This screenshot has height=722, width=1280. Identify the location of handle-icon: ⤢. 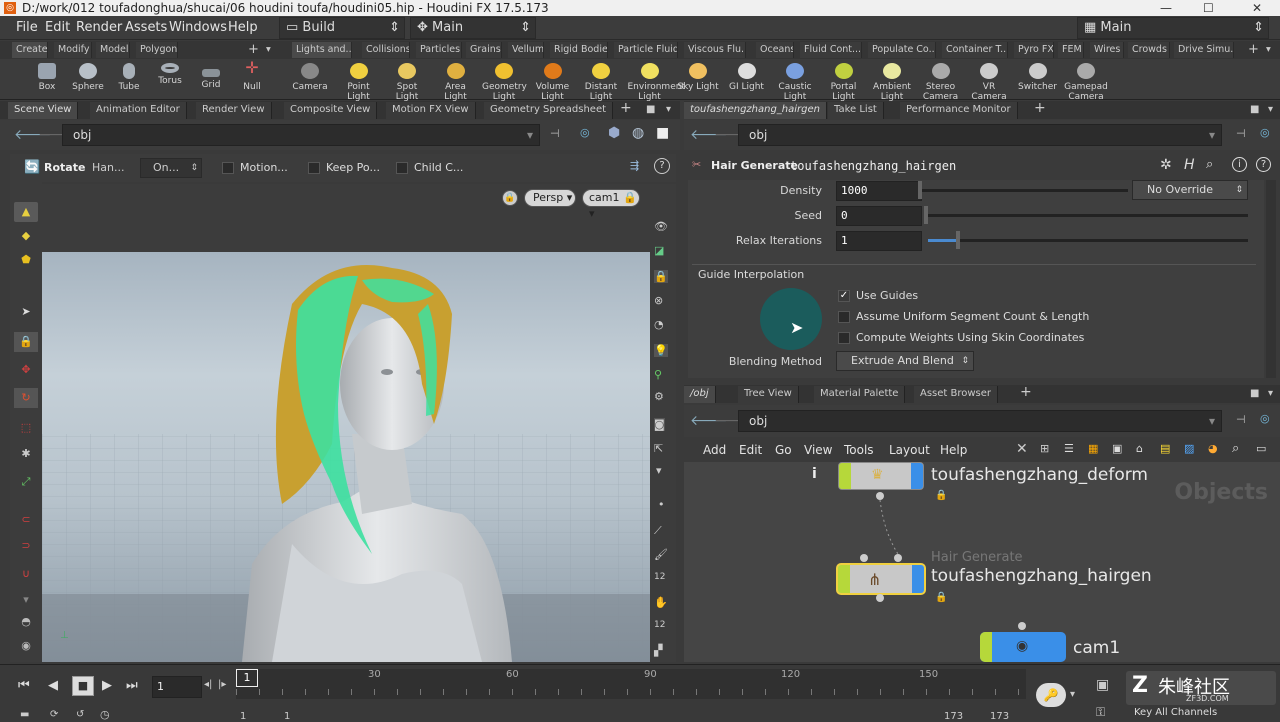
(26, 482).